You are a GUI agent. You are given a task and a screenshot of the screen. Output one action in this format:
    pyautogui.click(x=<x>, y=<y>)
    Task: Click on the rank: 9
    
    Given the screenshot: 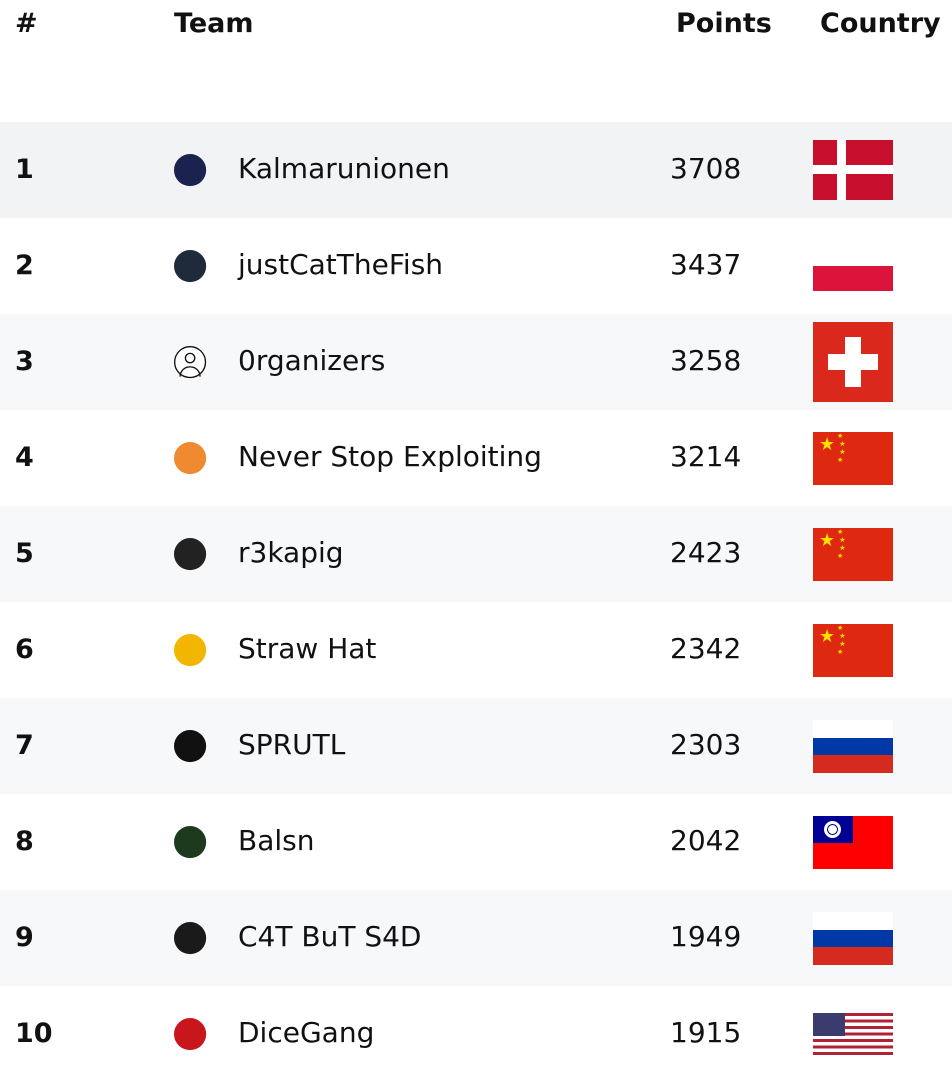 What is the action you would take?
    pyautogui.click(x=24, y=937)
    